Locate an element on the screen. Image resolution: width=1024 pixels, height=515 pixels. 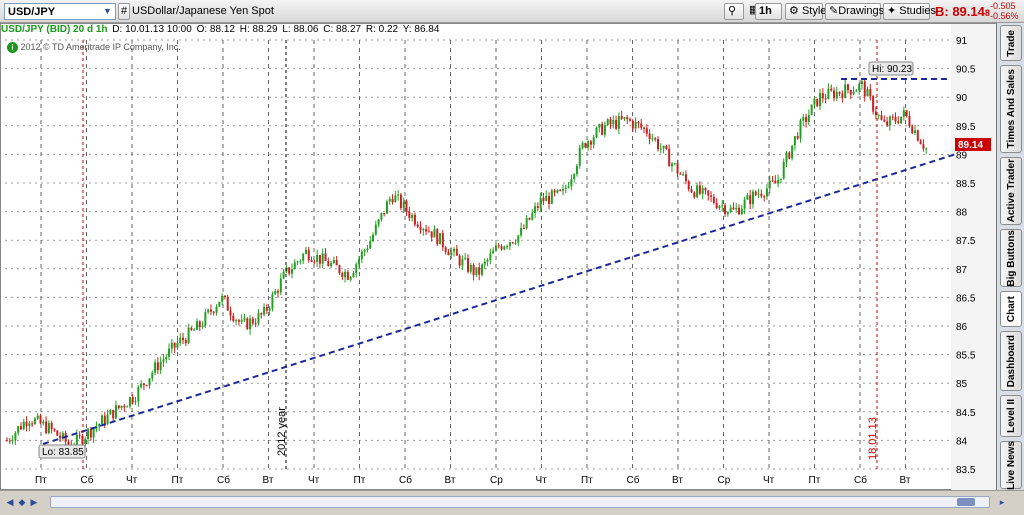
symbol-dropdown-icon: ▼ is located at coordinates (107, 11).